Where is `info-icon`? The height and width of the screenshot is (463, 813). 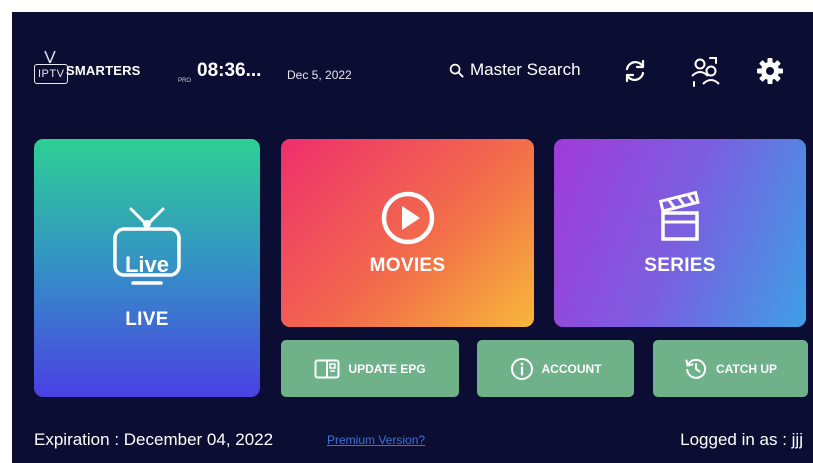 info-icon is located at coordinates (521, 368).